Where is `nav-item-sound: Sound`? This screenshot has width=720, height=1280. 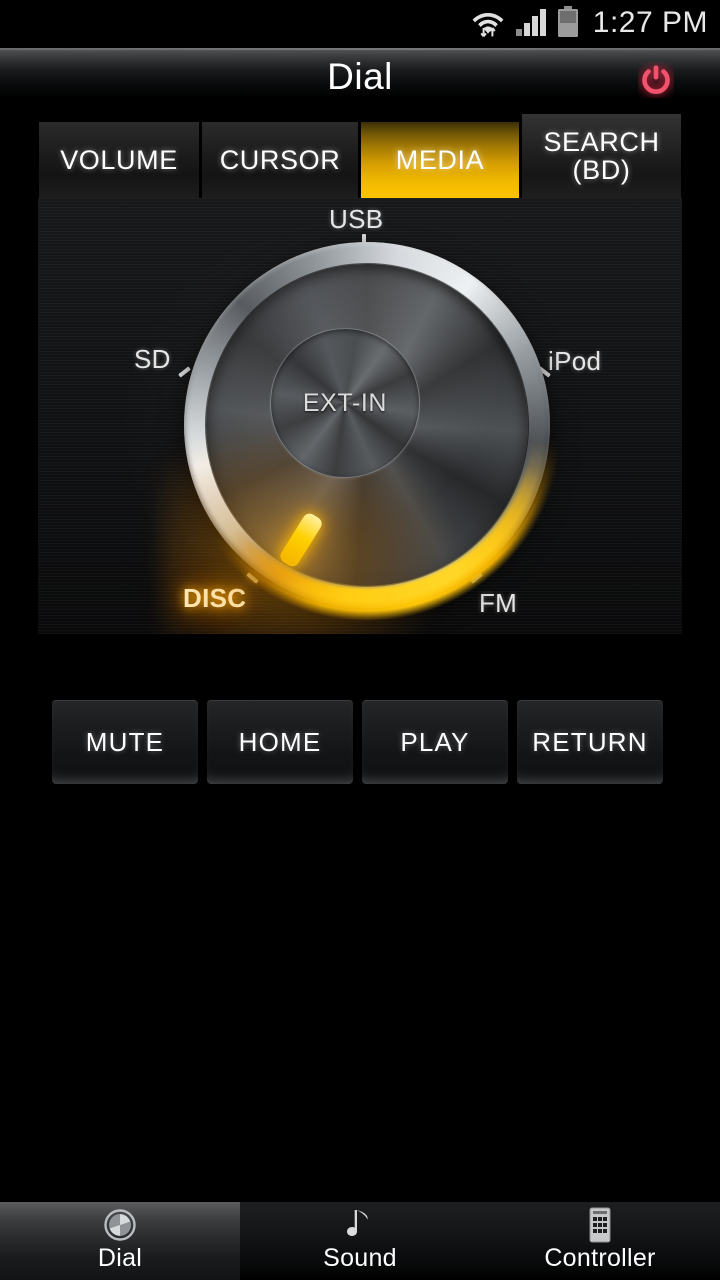
nav-item-sound: Sound is located at coordinates (360, 1241).